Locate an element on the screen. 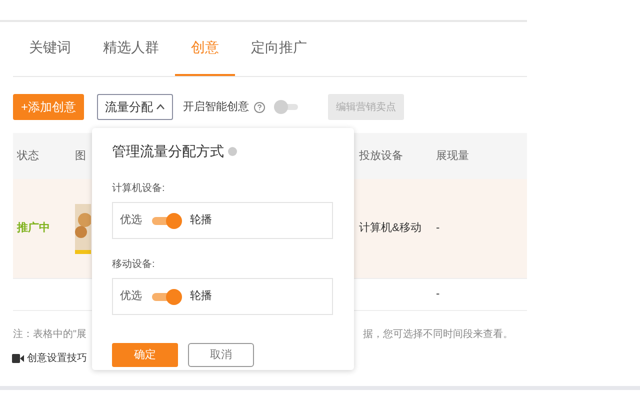 The width and height of the screenshot is (640, 402). column-header: 状态 is located at coordinates (28, 156).